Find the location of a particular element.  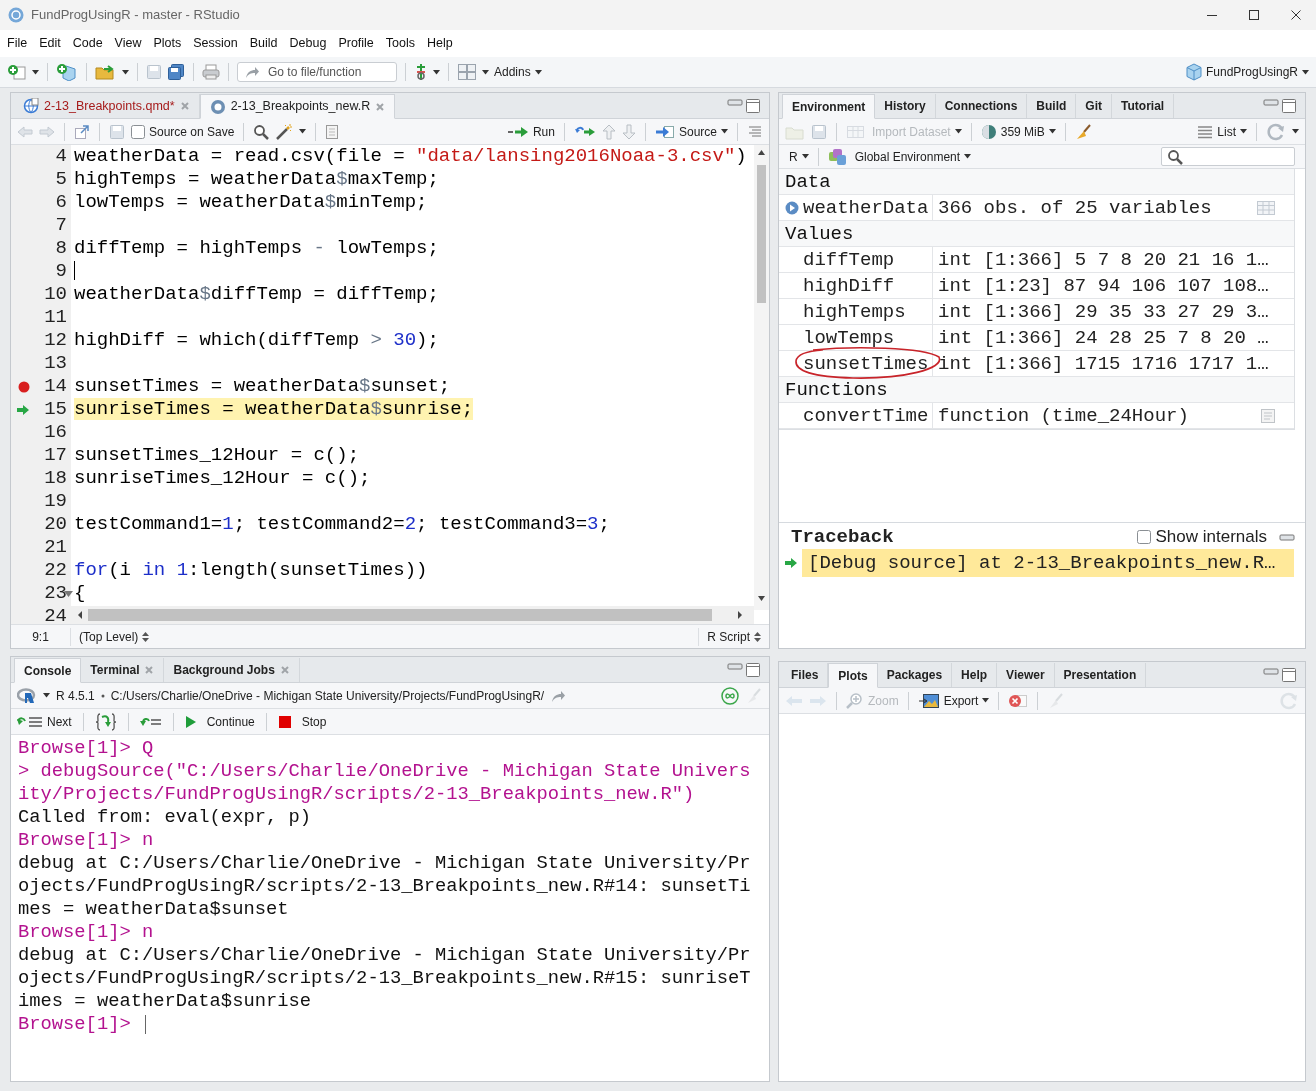

scope-selector: (Top Level) is located at coordinates (114, 636).